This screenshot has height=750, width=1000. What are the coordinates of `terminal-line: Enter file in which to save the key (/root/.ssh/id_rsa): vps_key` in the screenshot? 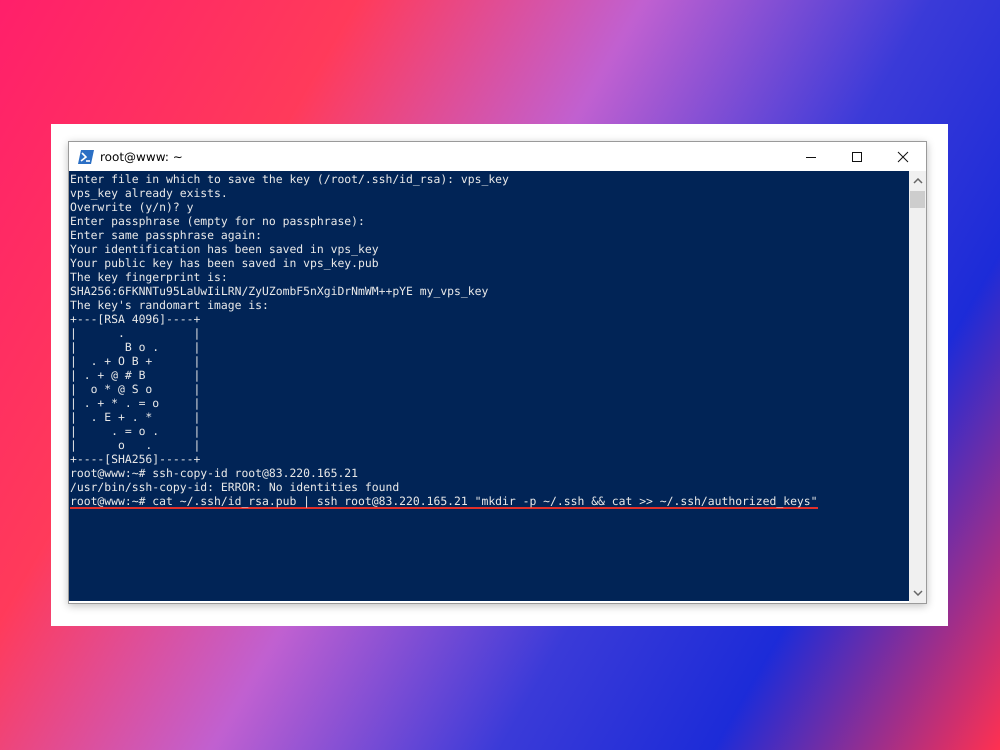 It's located at (289, 179).